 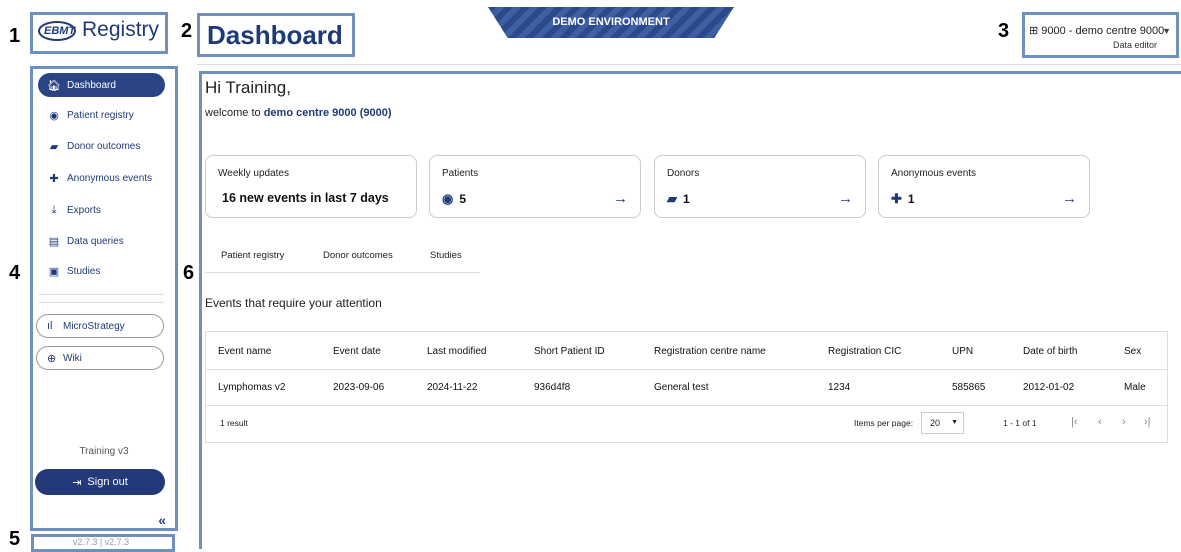 I want to click on callout-4: 4, so click(x=15, y=273).